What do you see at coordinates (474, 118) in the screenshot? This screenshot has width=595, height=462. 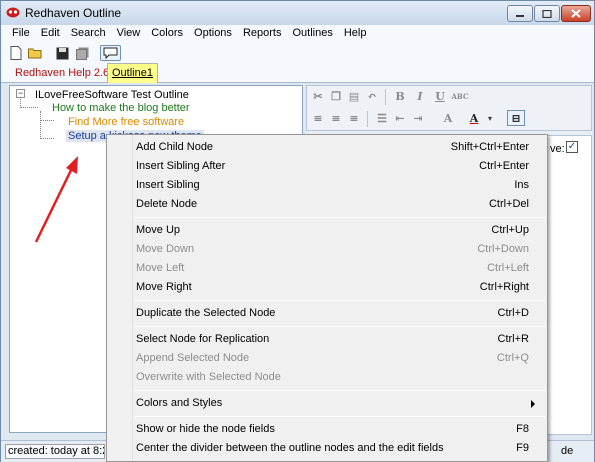 I see `font-color-icon: A` at bounding box center [474, 118].